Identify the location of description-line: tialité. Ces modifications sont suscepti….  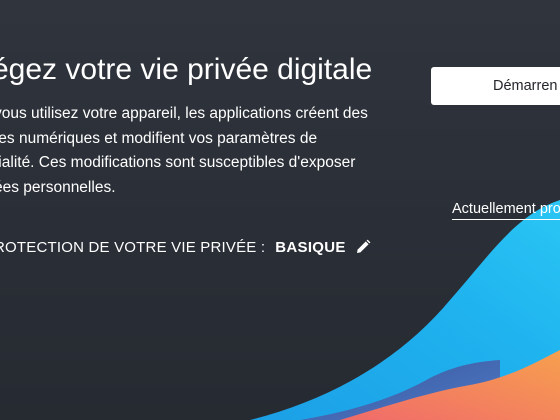
(178, 162).